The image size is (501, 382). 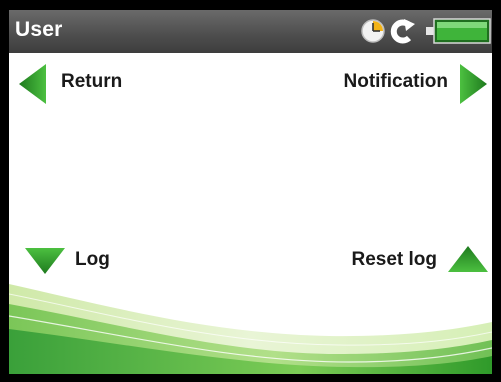 What do you see at coordinates (394, 260) in the screenshot?
I see `reset-log-label: Reset log` at bounding box center [394, 260].